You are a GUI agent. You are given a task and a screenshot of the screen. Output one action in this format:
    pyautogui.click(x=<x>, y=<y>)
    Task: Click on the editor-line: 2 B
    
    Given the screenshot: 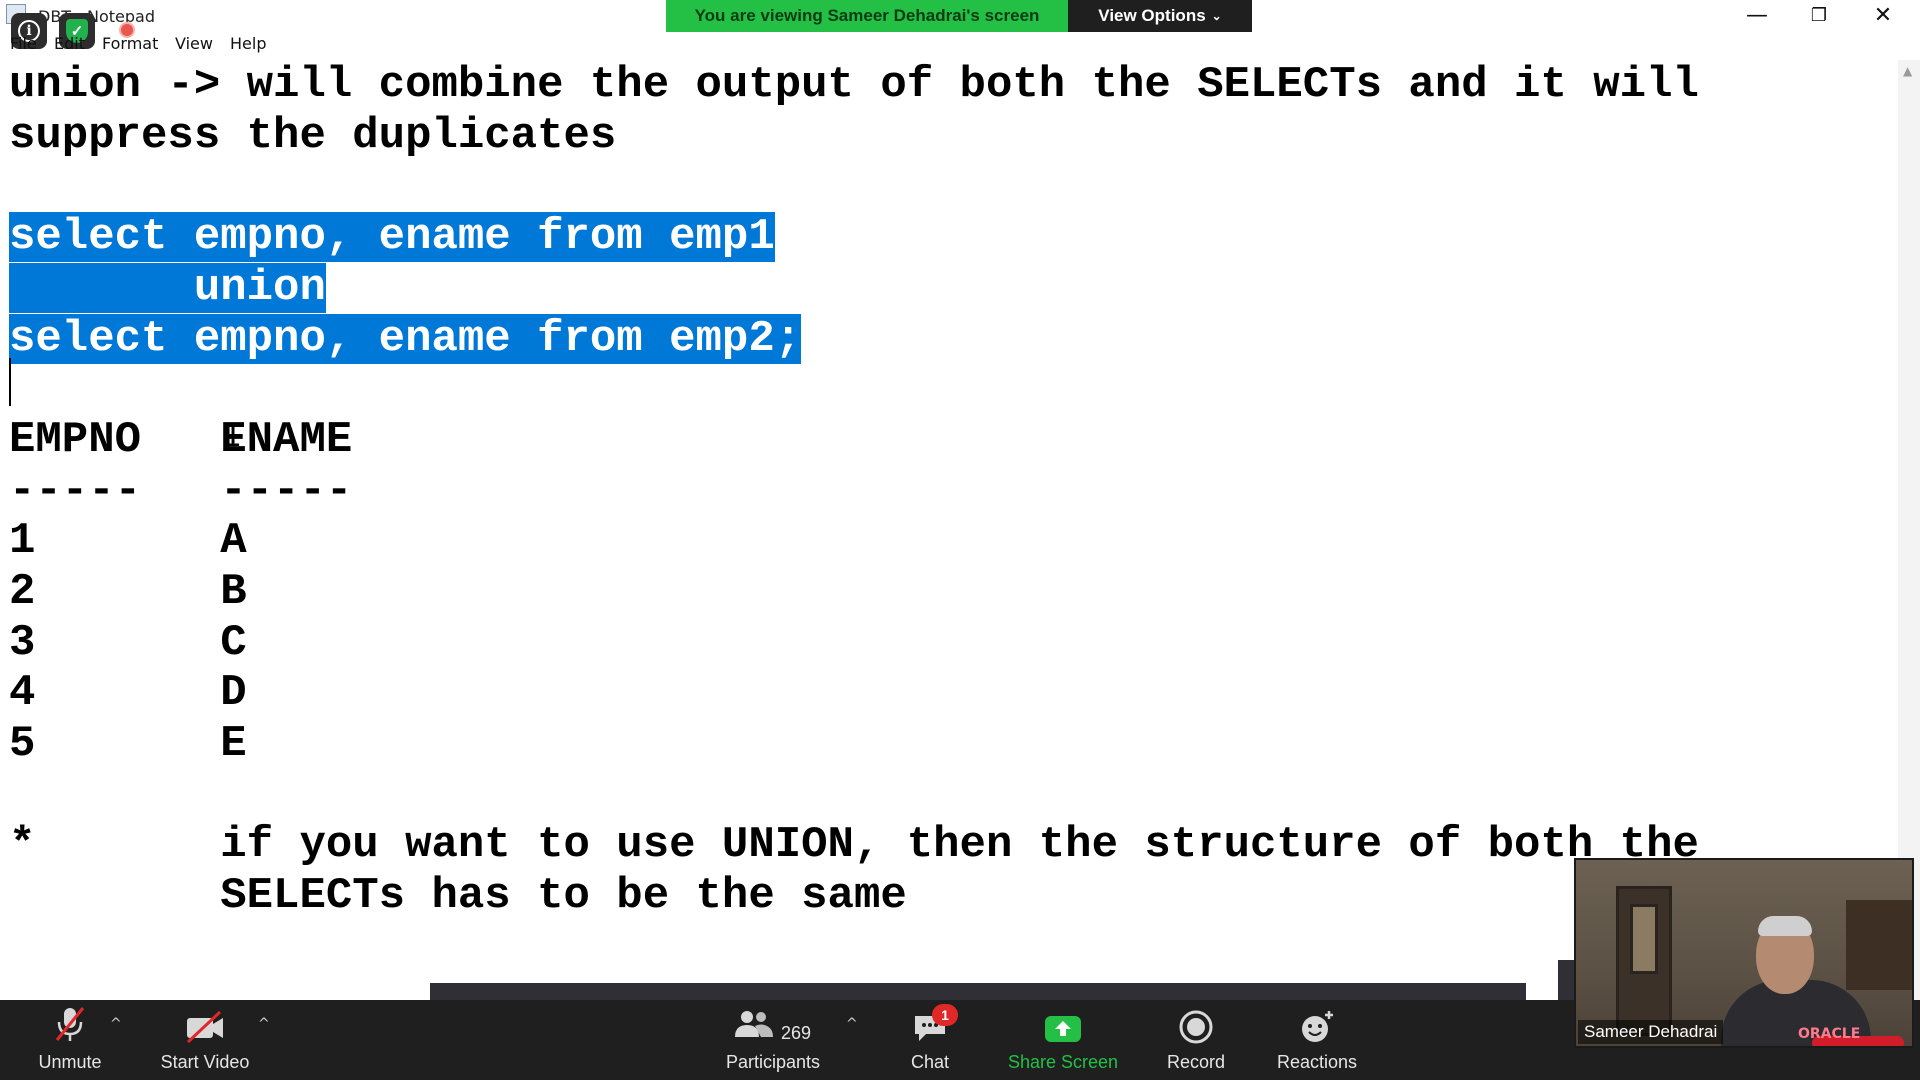 What is the action you would take?
    pyautogui.click(x=128, y=592)
    